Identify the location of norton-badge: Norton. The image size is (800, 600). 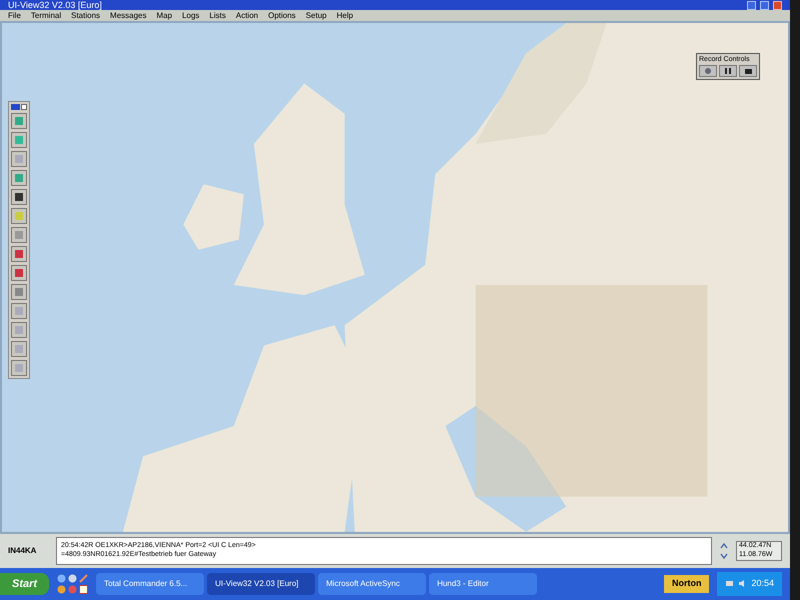
(687, 583).